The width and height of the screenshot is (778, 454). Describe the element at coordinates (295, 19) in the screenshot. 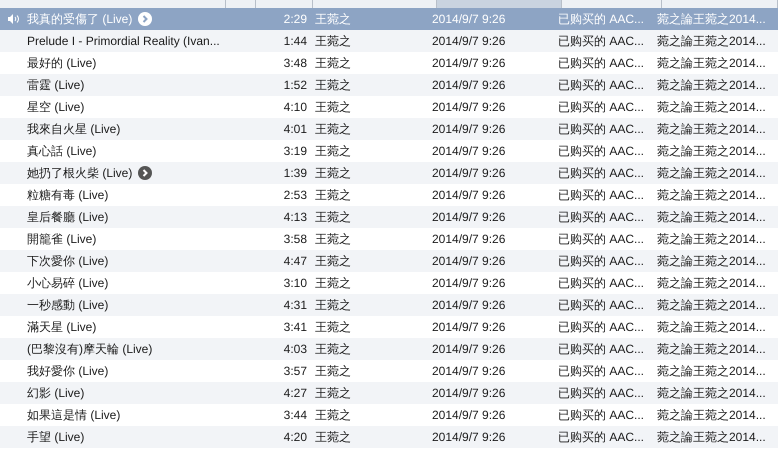

I see `track-time: 2:29` at that location.